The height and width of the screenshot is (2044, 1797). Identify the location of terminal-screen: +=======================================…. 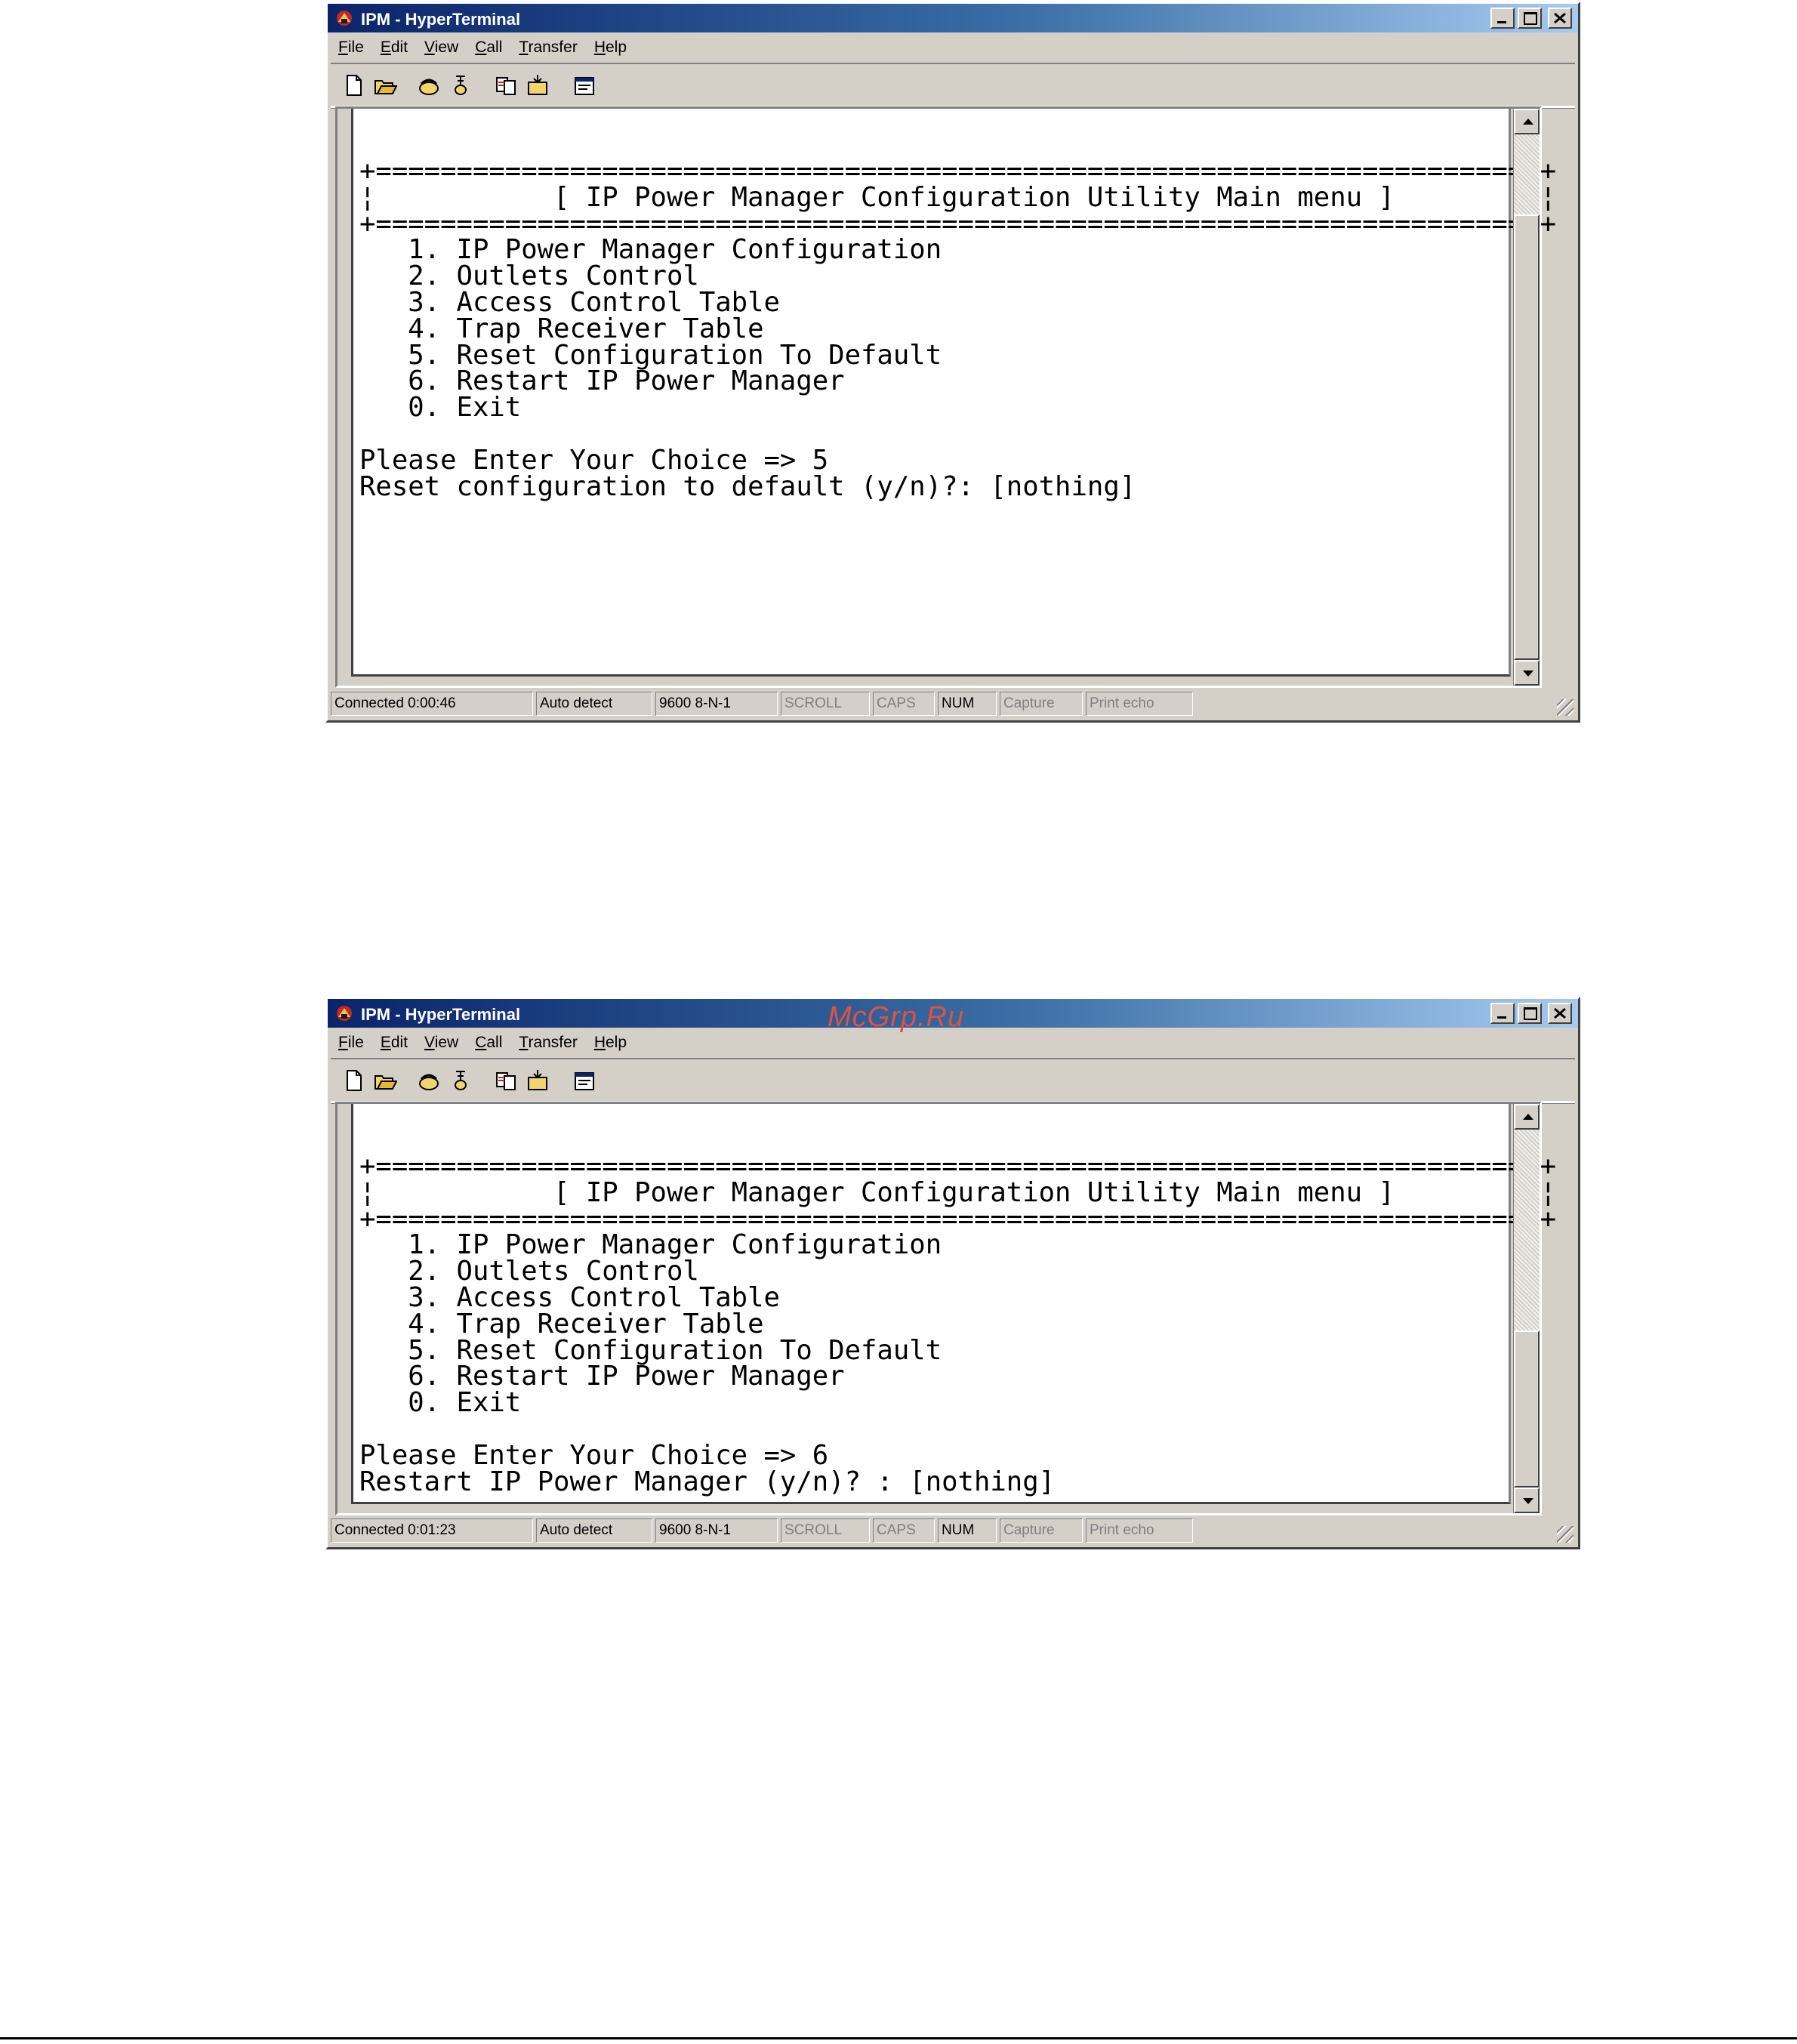
(953, 1304).